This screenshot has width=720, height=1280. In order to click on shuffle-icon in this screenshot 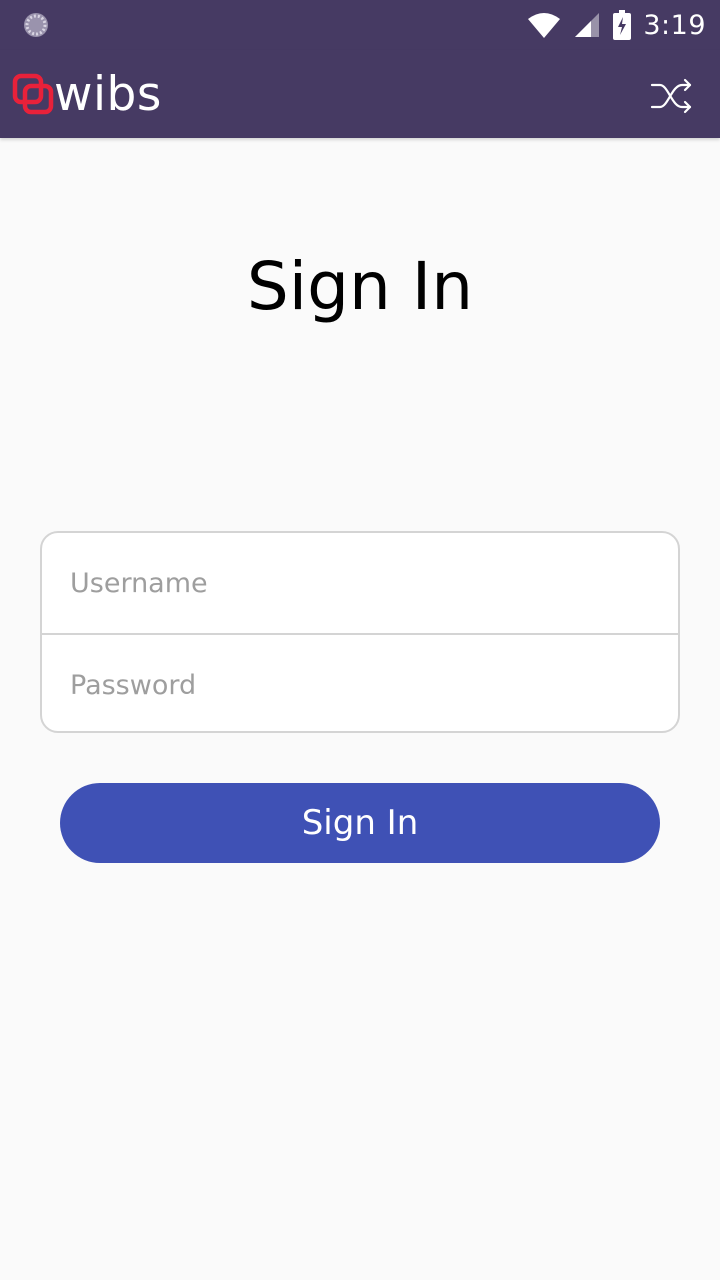, I will do `click(671, 96)`.